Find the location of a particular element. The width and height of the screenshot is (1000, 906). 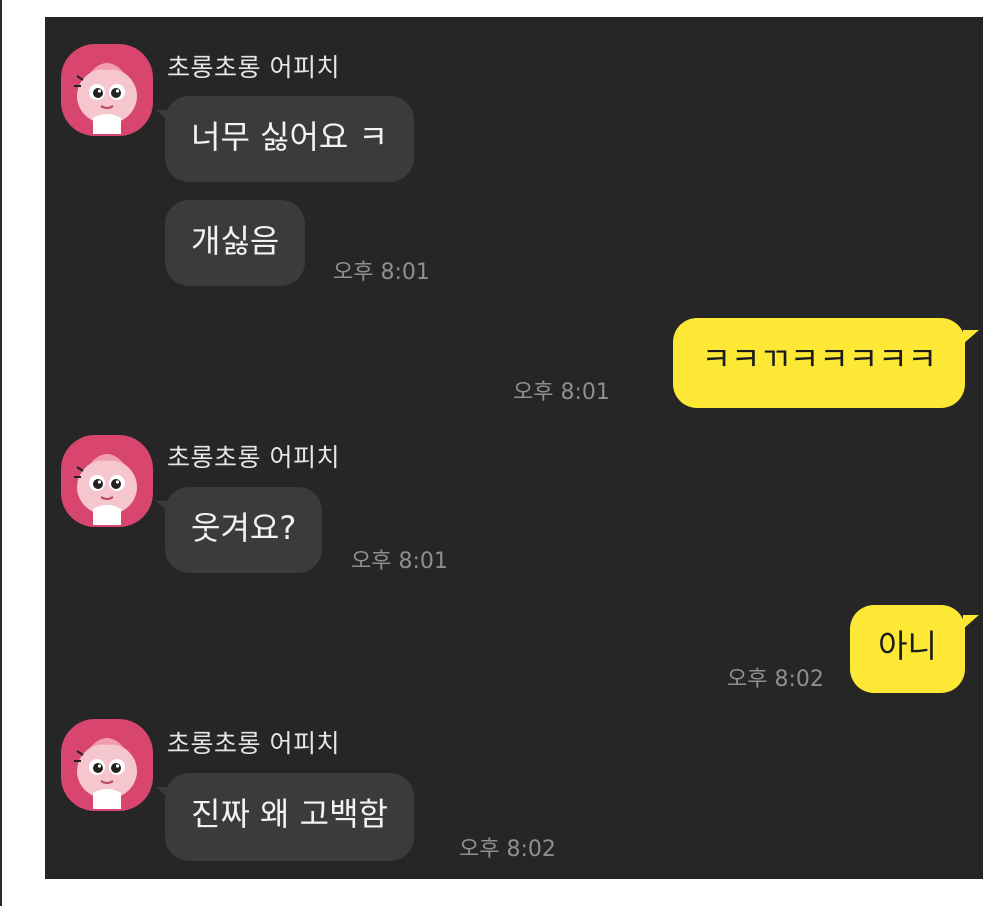

message-text: 웃겨요? is located at coordinates (244, 528).